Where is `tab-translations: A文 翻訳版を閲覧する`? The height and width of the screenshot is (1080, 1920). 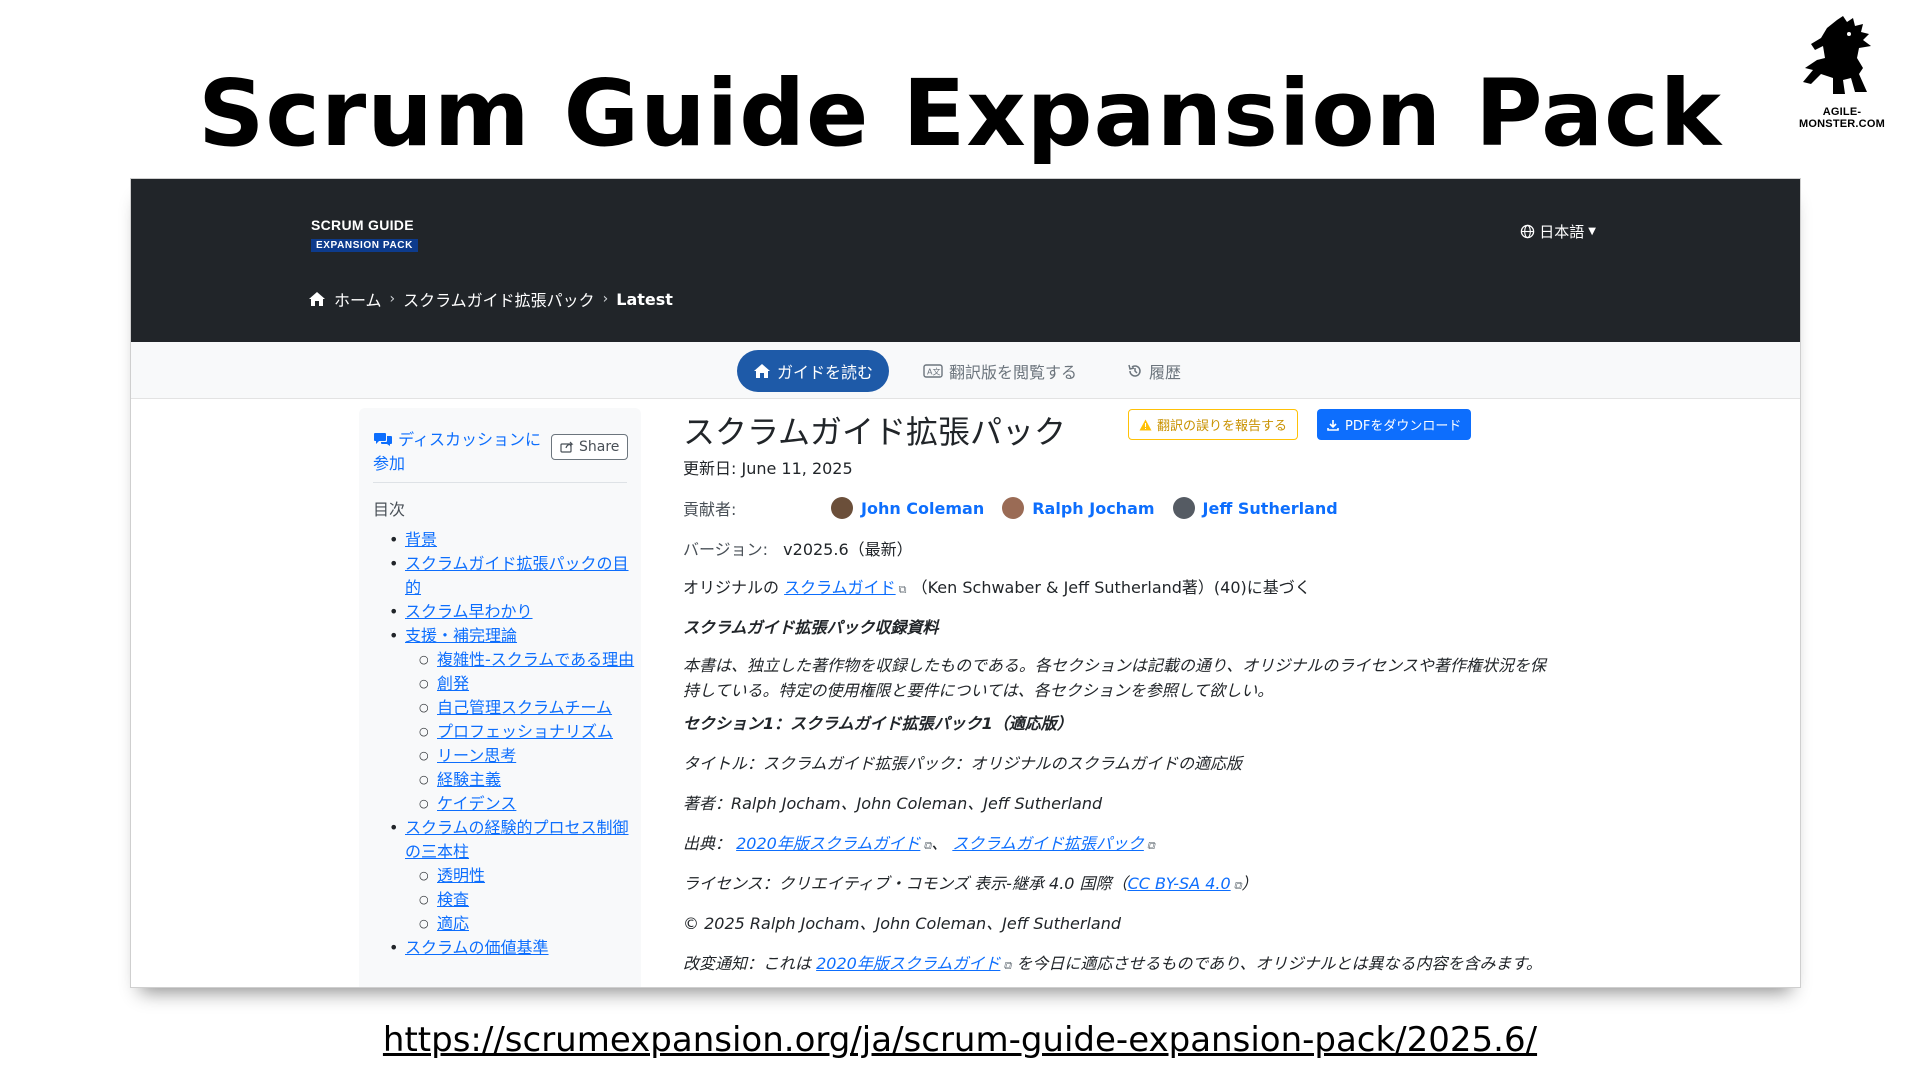
tab-translations: A文 翻訳版を閲覧する is located at coordinates (1000, 371).